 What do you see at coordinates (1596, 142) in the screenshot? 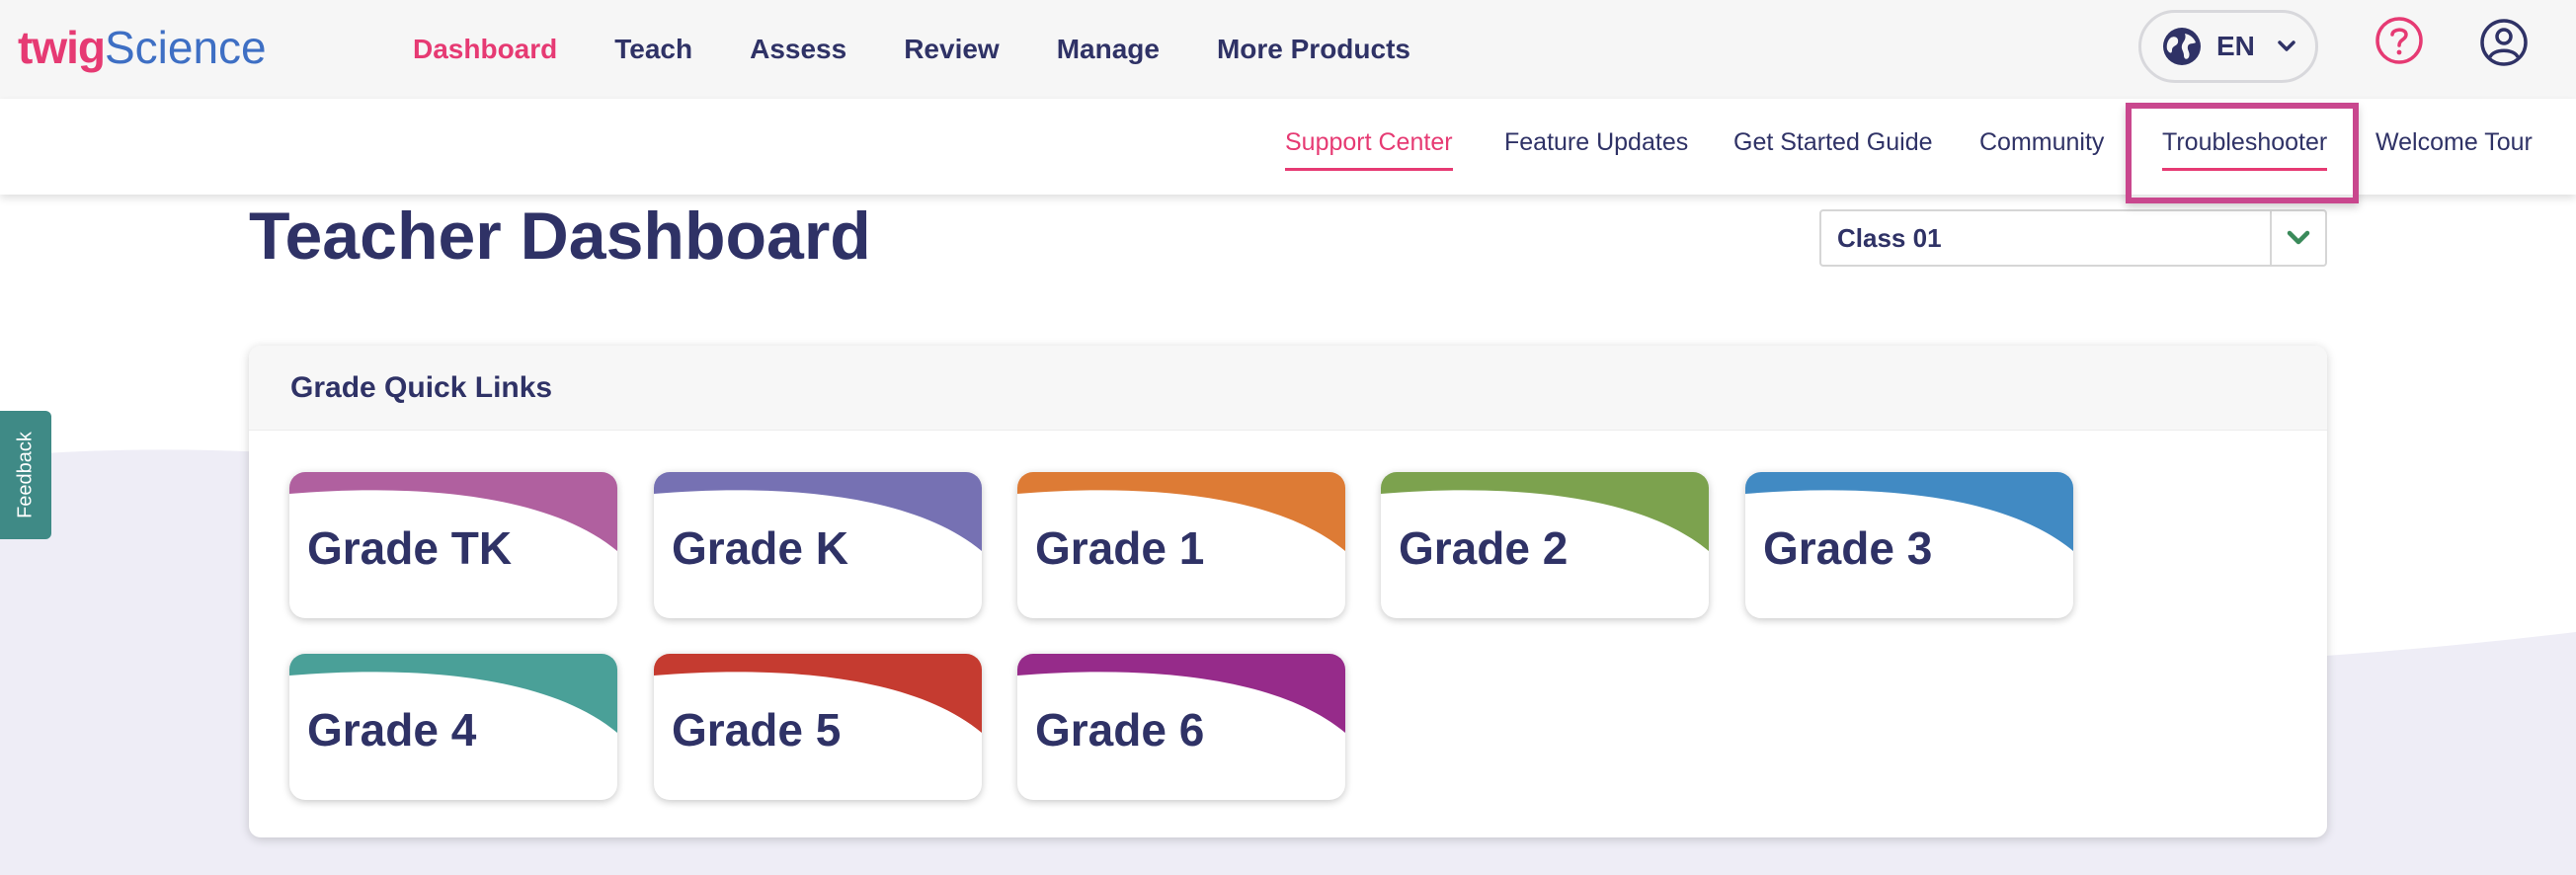
I see `subnav-feature-updates: Feature Updates` at bounding box center [1596, 142].